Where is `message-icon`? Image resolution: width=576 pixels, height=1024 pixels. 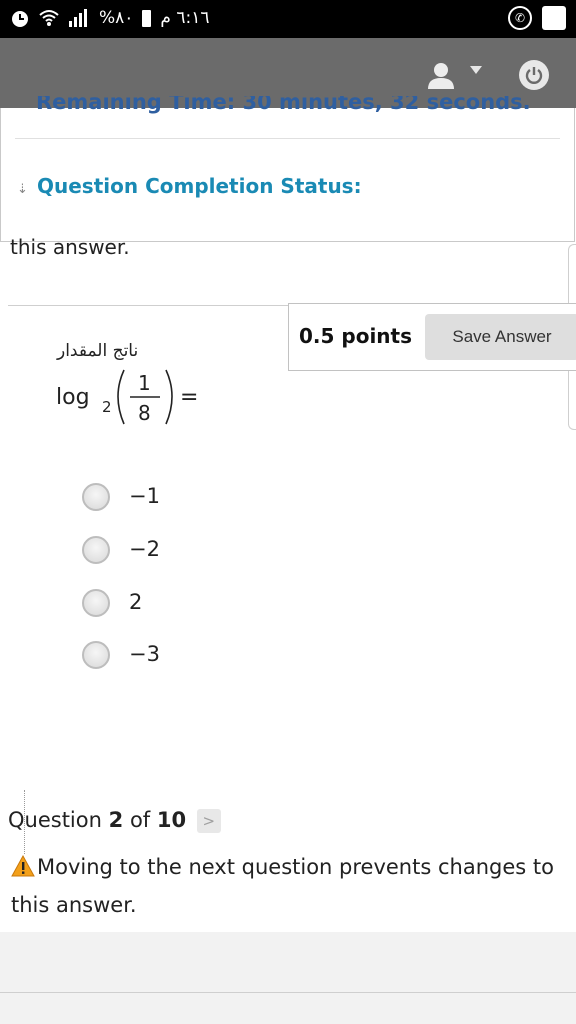 message-icon is located at coordinates (554, 18).